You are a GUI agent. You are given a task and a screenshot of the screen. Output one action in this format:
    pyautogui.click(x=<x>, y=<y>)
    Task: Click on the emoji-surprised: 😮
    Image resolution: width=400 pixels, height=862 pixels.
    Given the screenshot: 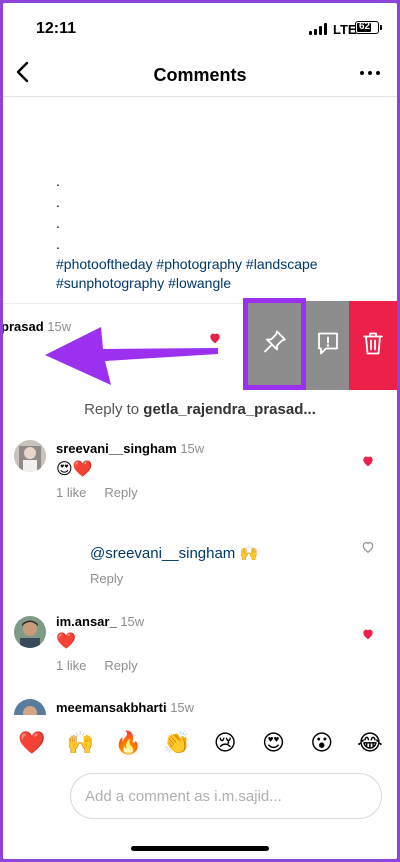 What is the action you would take?
    pyautogui.click(x=322, y=744)
    